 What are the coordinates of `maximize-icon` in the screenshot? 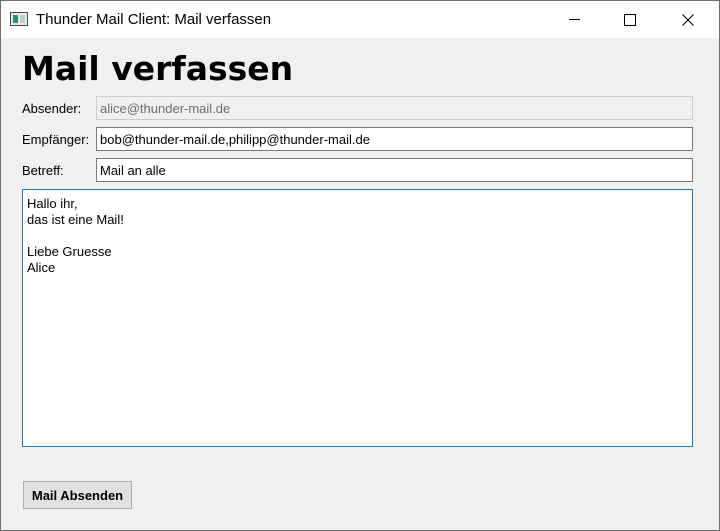 It's located at (630, 19).